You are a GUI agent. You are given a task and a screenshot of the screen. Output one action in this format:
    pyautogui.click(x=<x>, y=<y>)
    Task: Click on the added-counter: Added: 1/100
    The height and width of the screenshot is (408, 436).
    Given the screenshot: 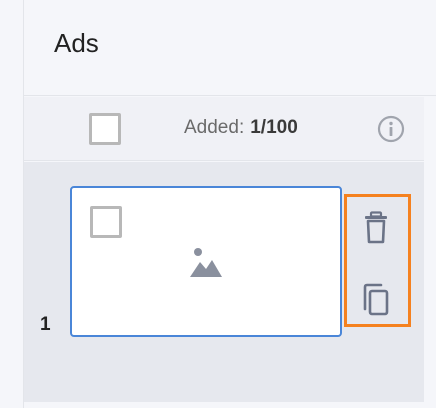 What is the action you would take?
    pyautogui.click(x=241, y=128)
    